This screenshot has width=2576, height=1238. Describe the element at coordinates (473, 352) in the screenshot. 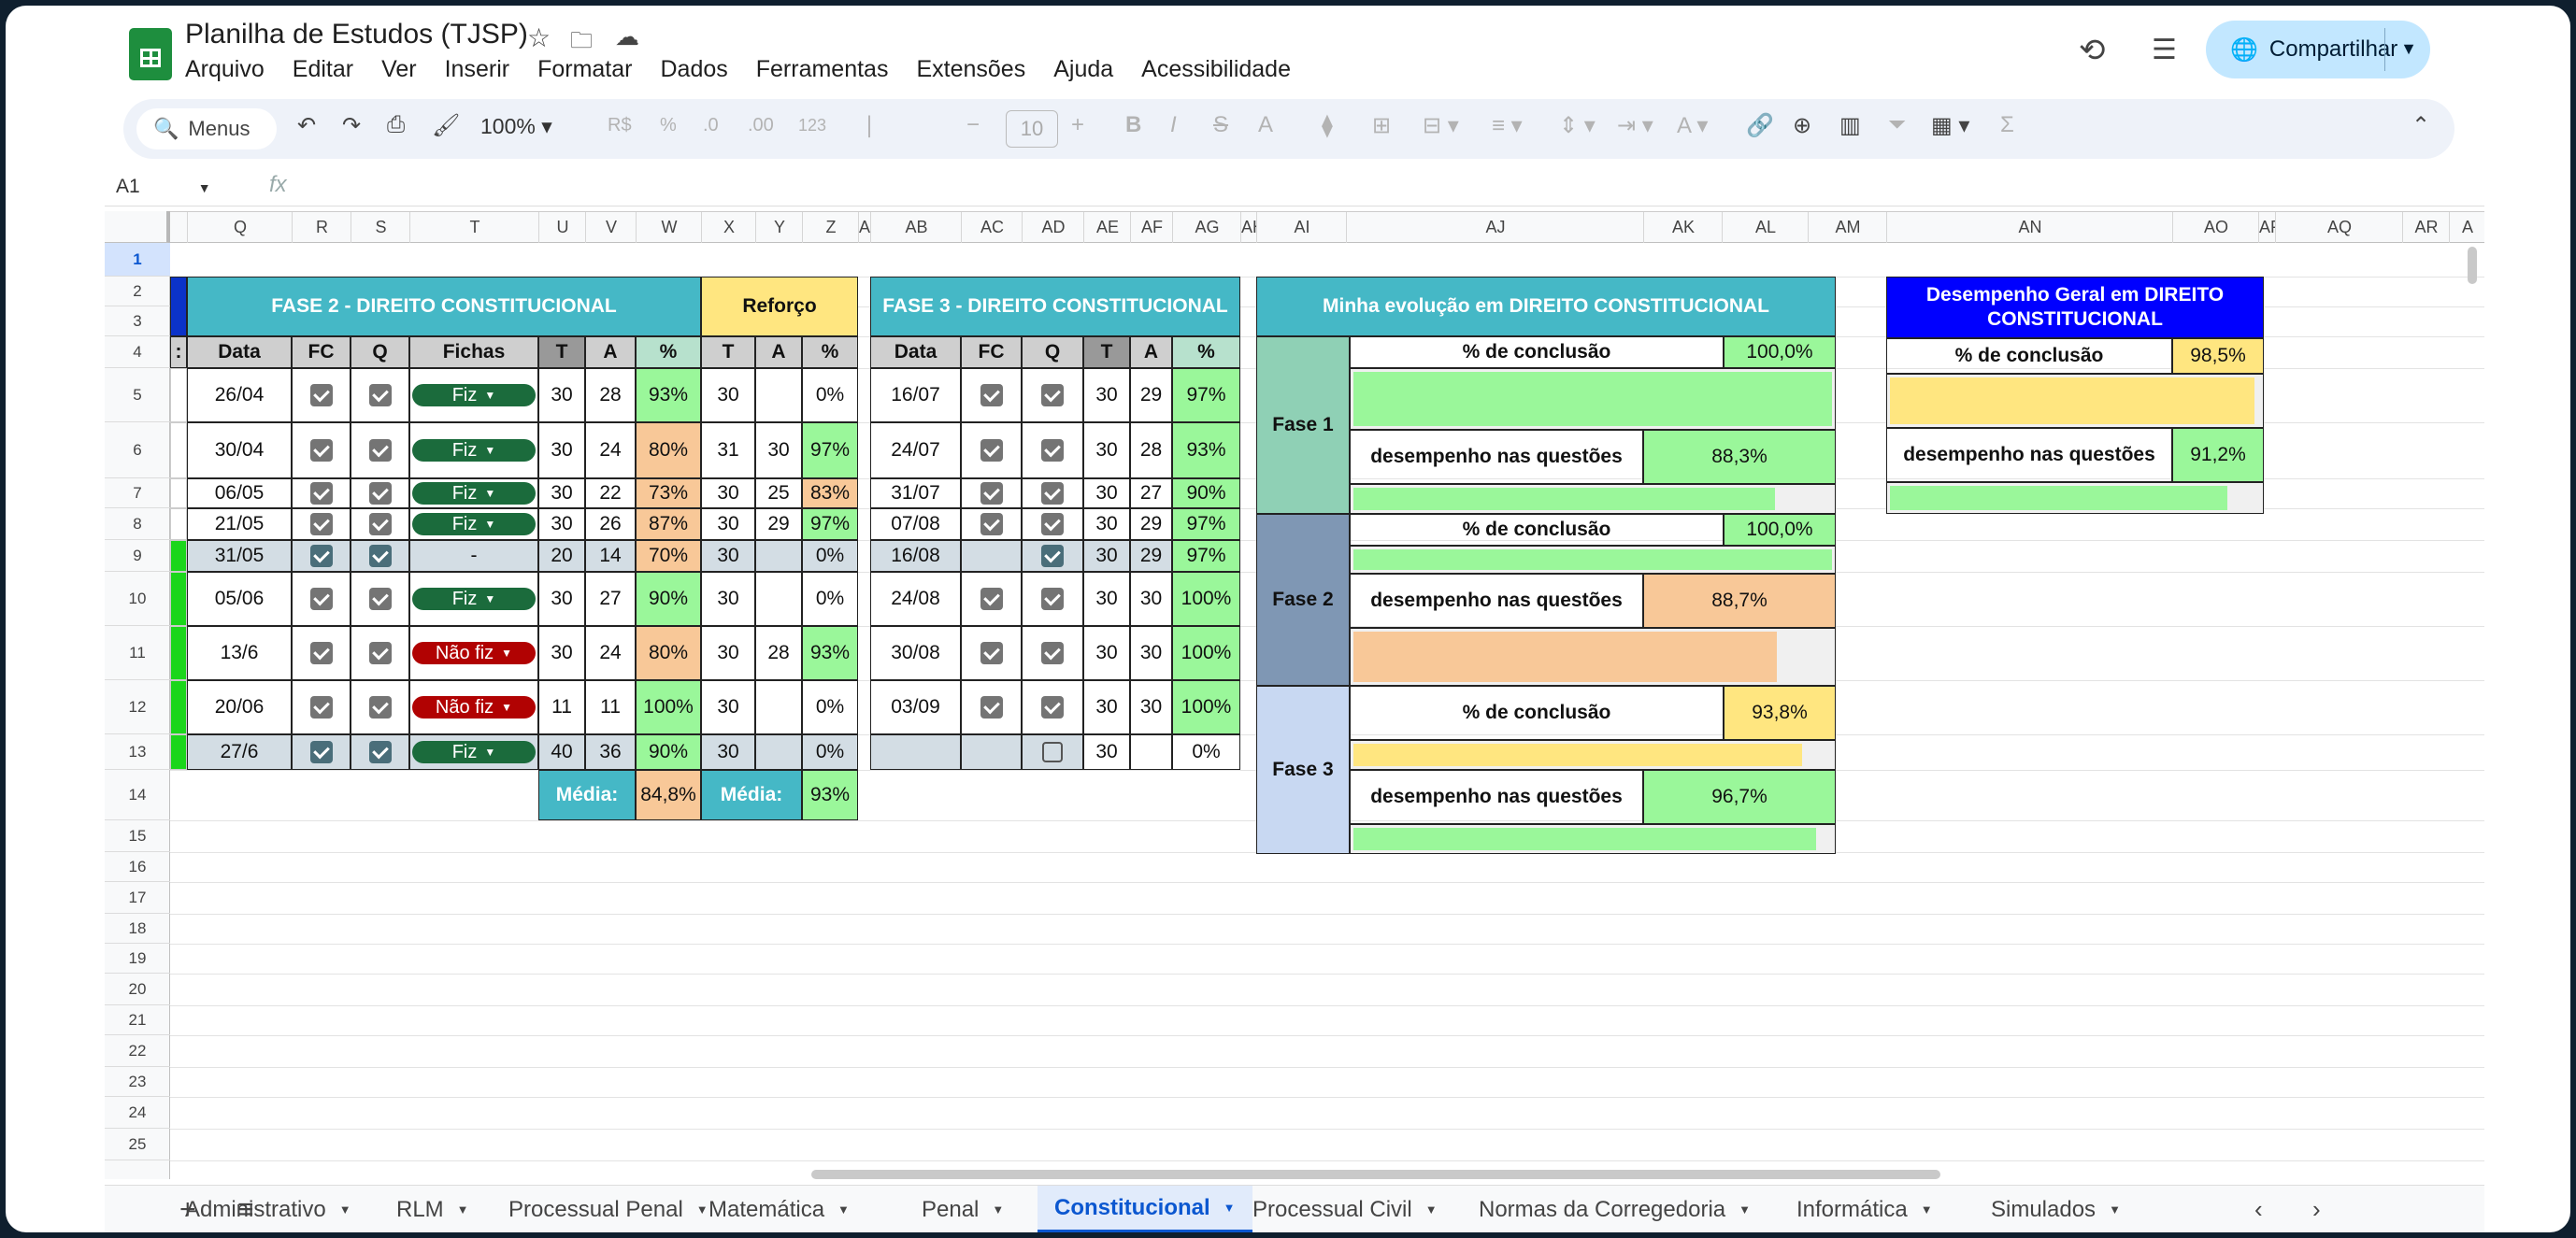

I see `fase2-header-fichas: Fichas` at that location.